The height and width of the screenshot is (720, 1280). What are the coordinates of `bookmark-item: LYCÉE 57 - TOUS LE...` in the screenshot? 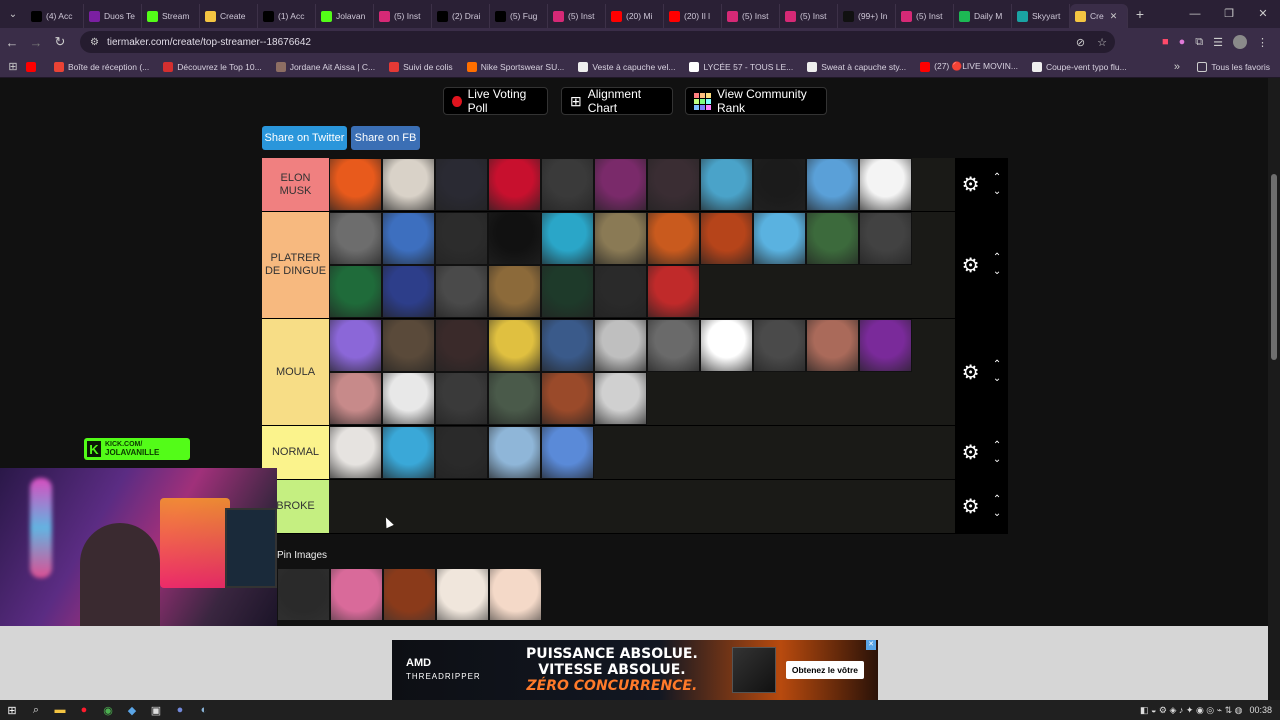 It's located at (741, 66).